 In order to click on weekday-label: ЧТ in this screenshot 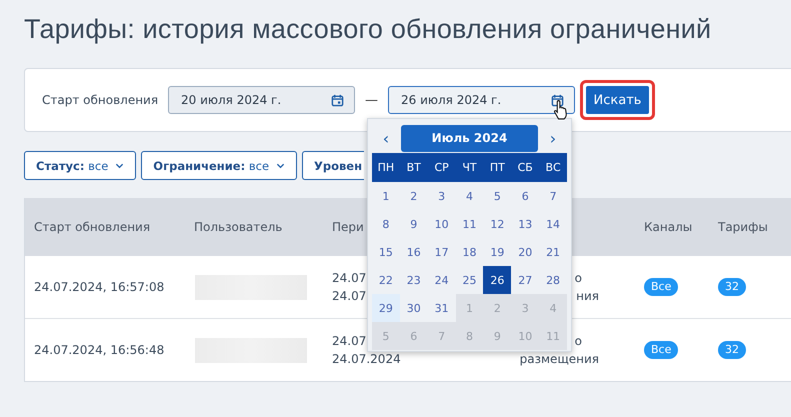, I will do `click(469, 167)`.